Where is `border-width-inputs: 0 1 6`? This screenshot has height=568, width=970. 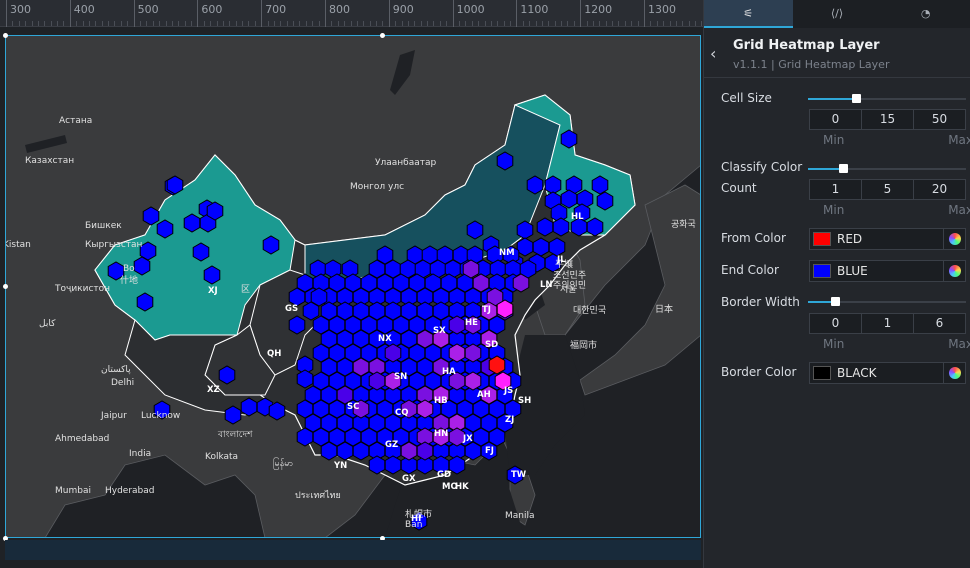 border-width-inputs: 0 1 6 is located at coordinates (887, 323).